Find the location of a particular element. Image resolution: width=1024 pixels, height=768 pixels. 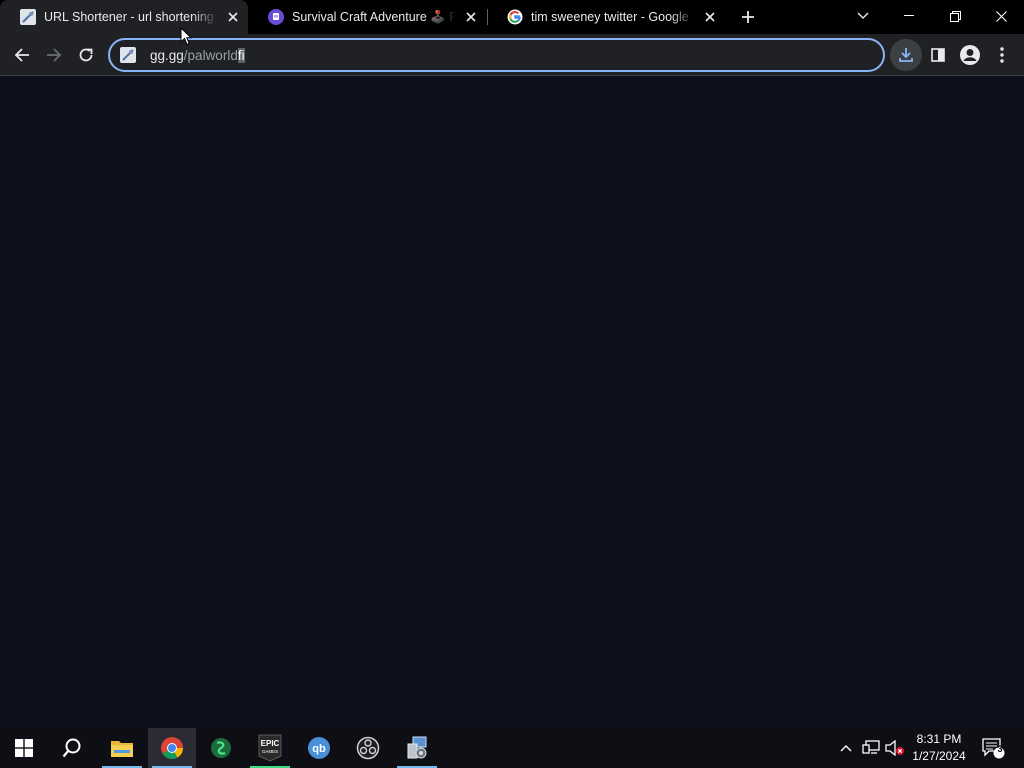

forward-button is located at coordinates (54, 55).